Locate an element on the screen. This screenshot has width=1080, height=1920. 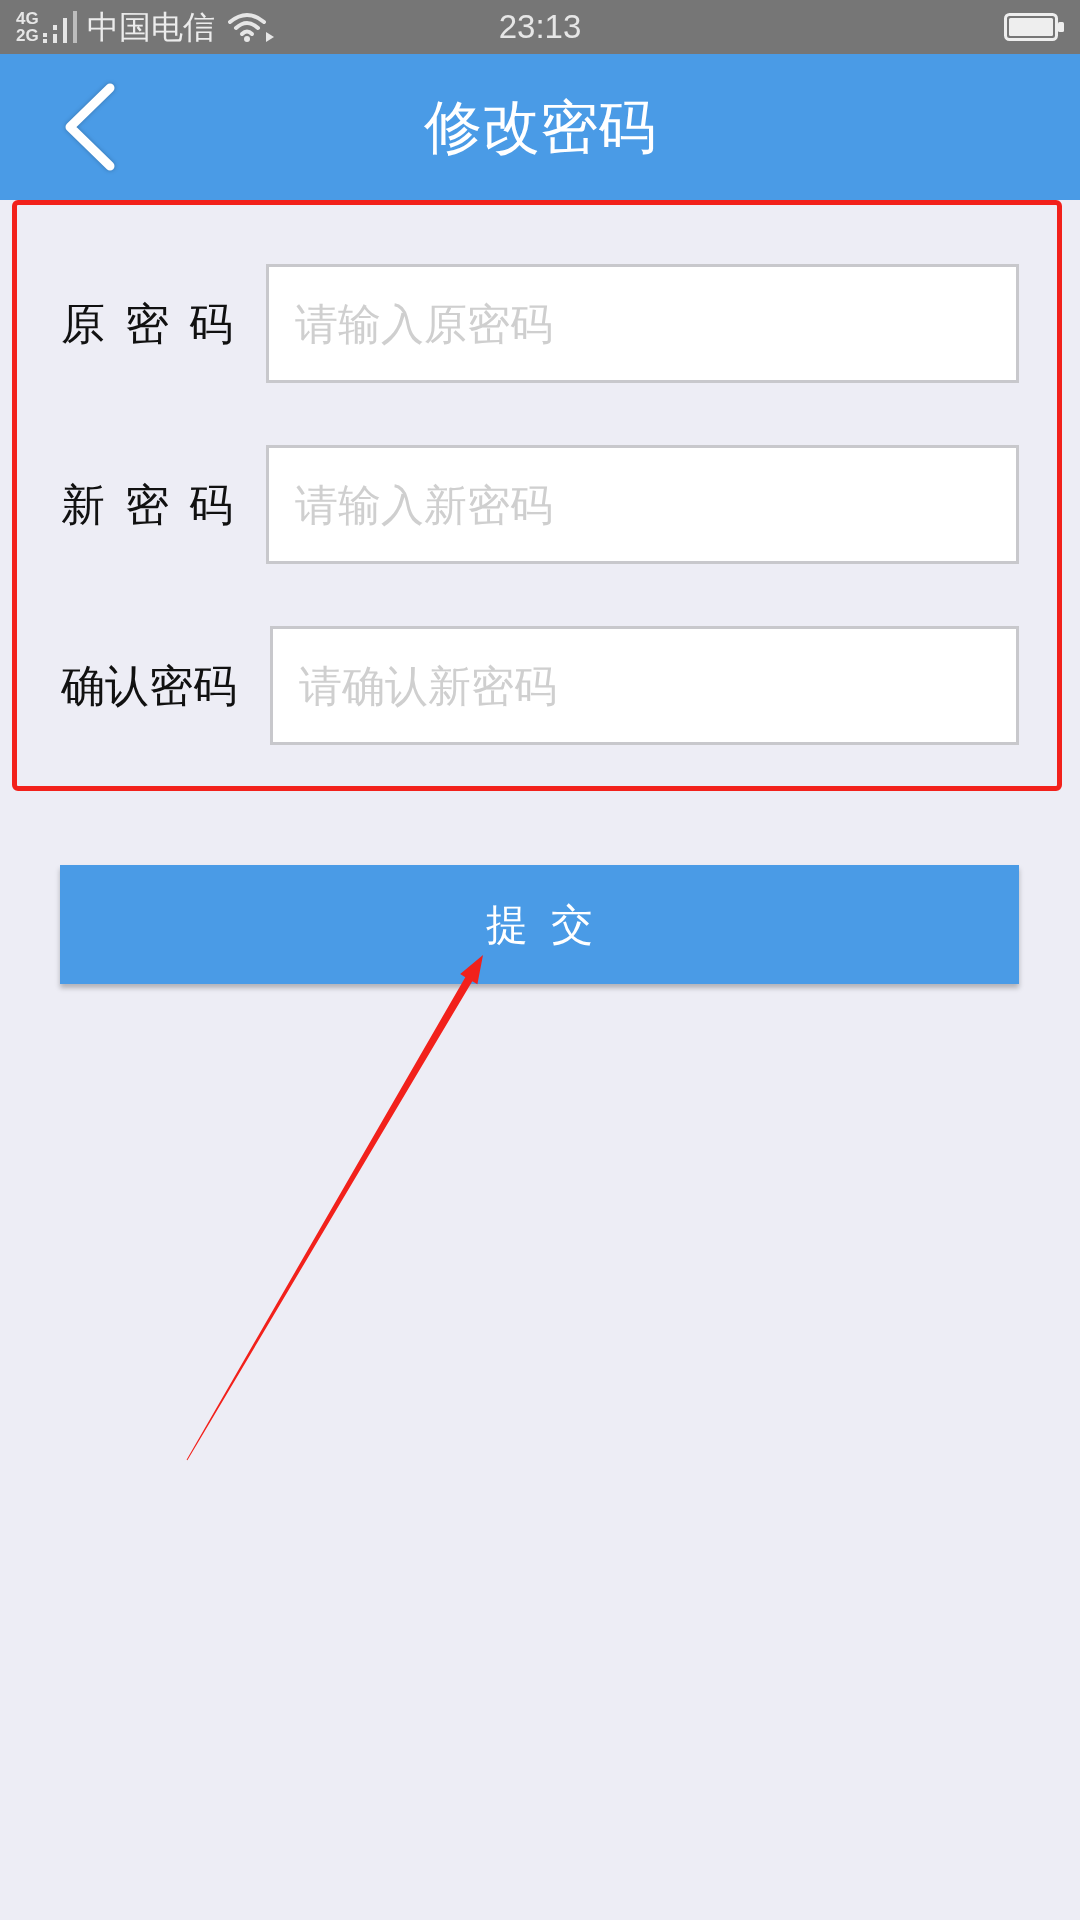
network-type-label: 4G is located at coordinates (27, 18).